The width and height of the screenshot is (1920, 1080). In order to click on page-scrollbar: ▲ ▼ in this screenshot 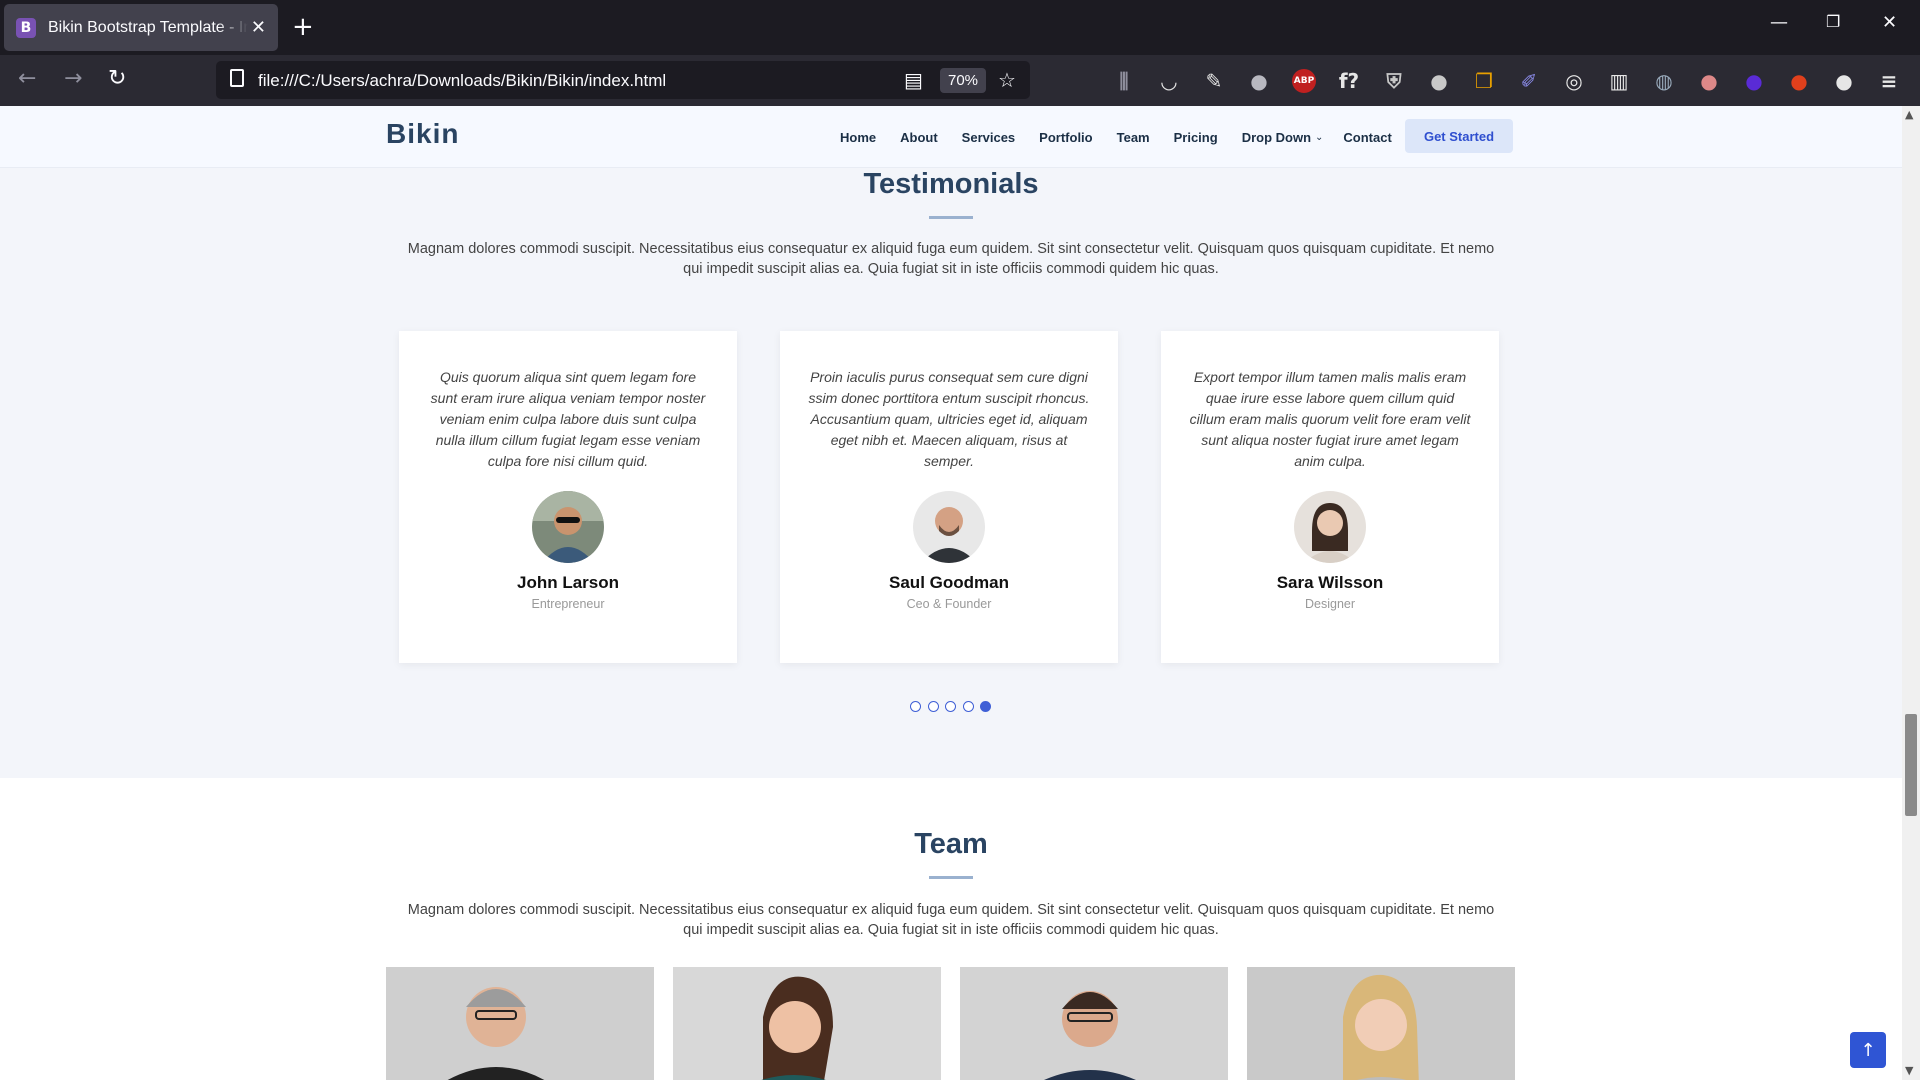, I will do `click(1911, 593)`.